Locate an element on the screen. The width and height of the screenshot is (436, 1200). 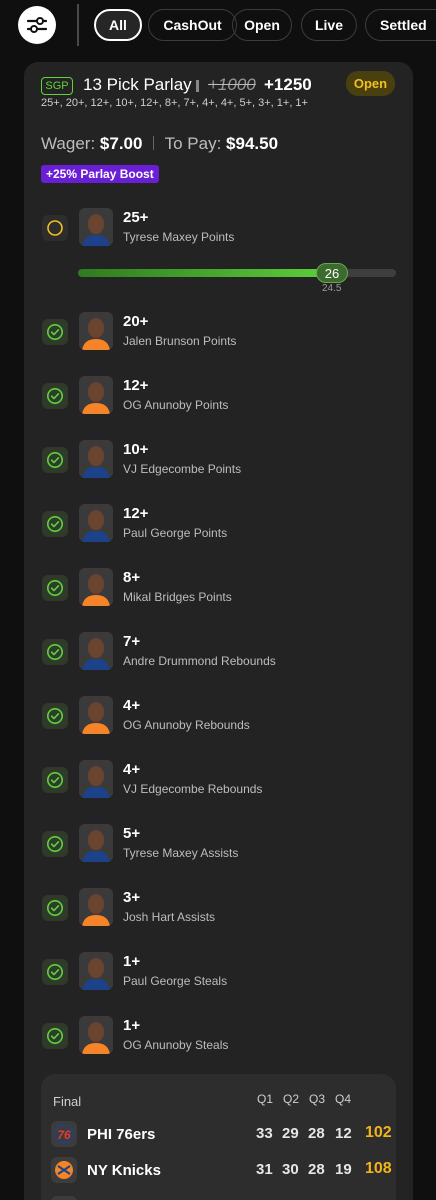
to-pay-label: To Pay: is located at coordinates (193, 143).